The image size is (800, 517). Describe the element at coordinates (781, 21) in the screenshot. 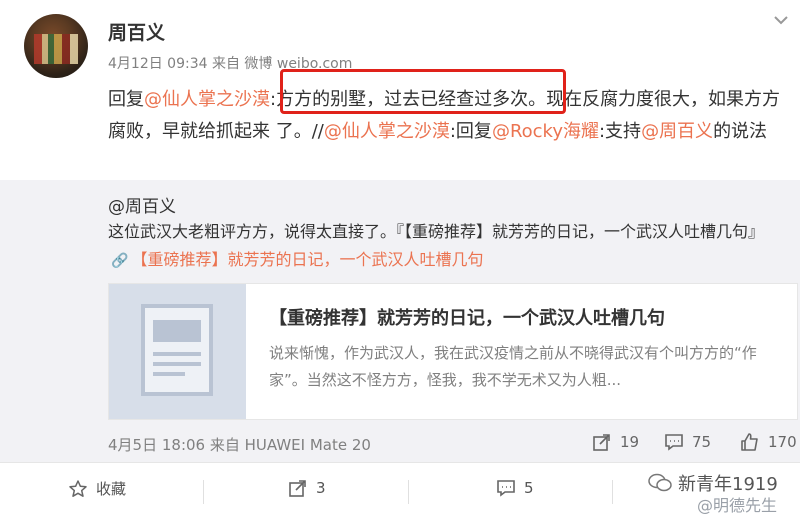

I see `chevron-down-icon` at that location.